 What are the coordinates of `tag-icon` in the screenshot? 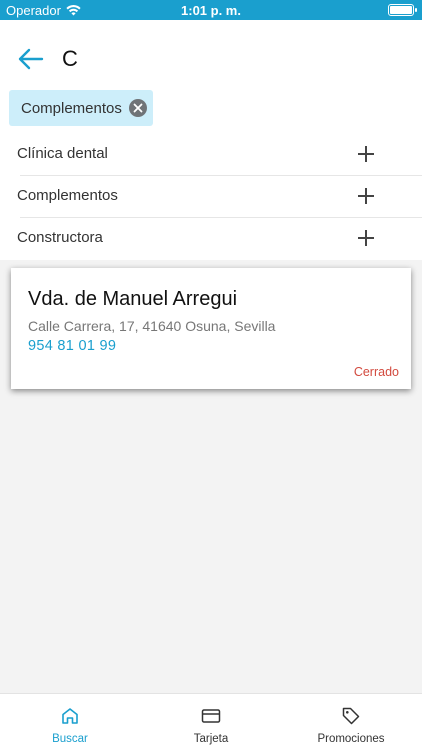 It's located at (351, 716).